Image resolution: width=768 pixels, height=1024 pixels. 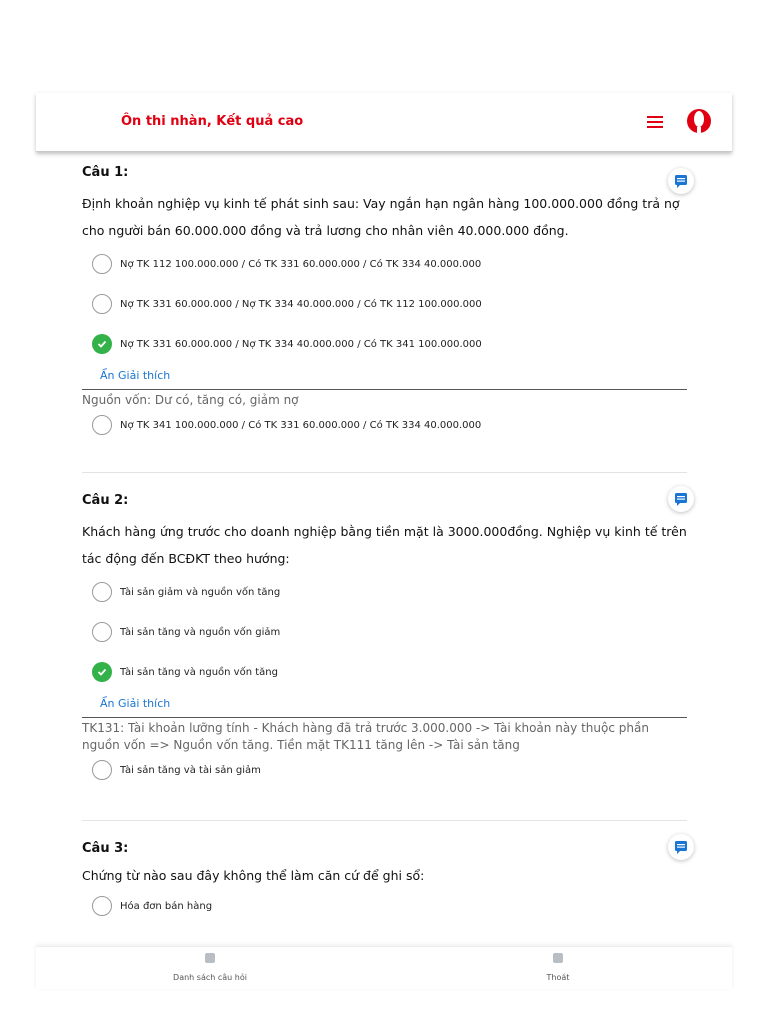 I want to click on option-label: Tài sản tăng và tài sản giảm, so click(x=190, y=770).